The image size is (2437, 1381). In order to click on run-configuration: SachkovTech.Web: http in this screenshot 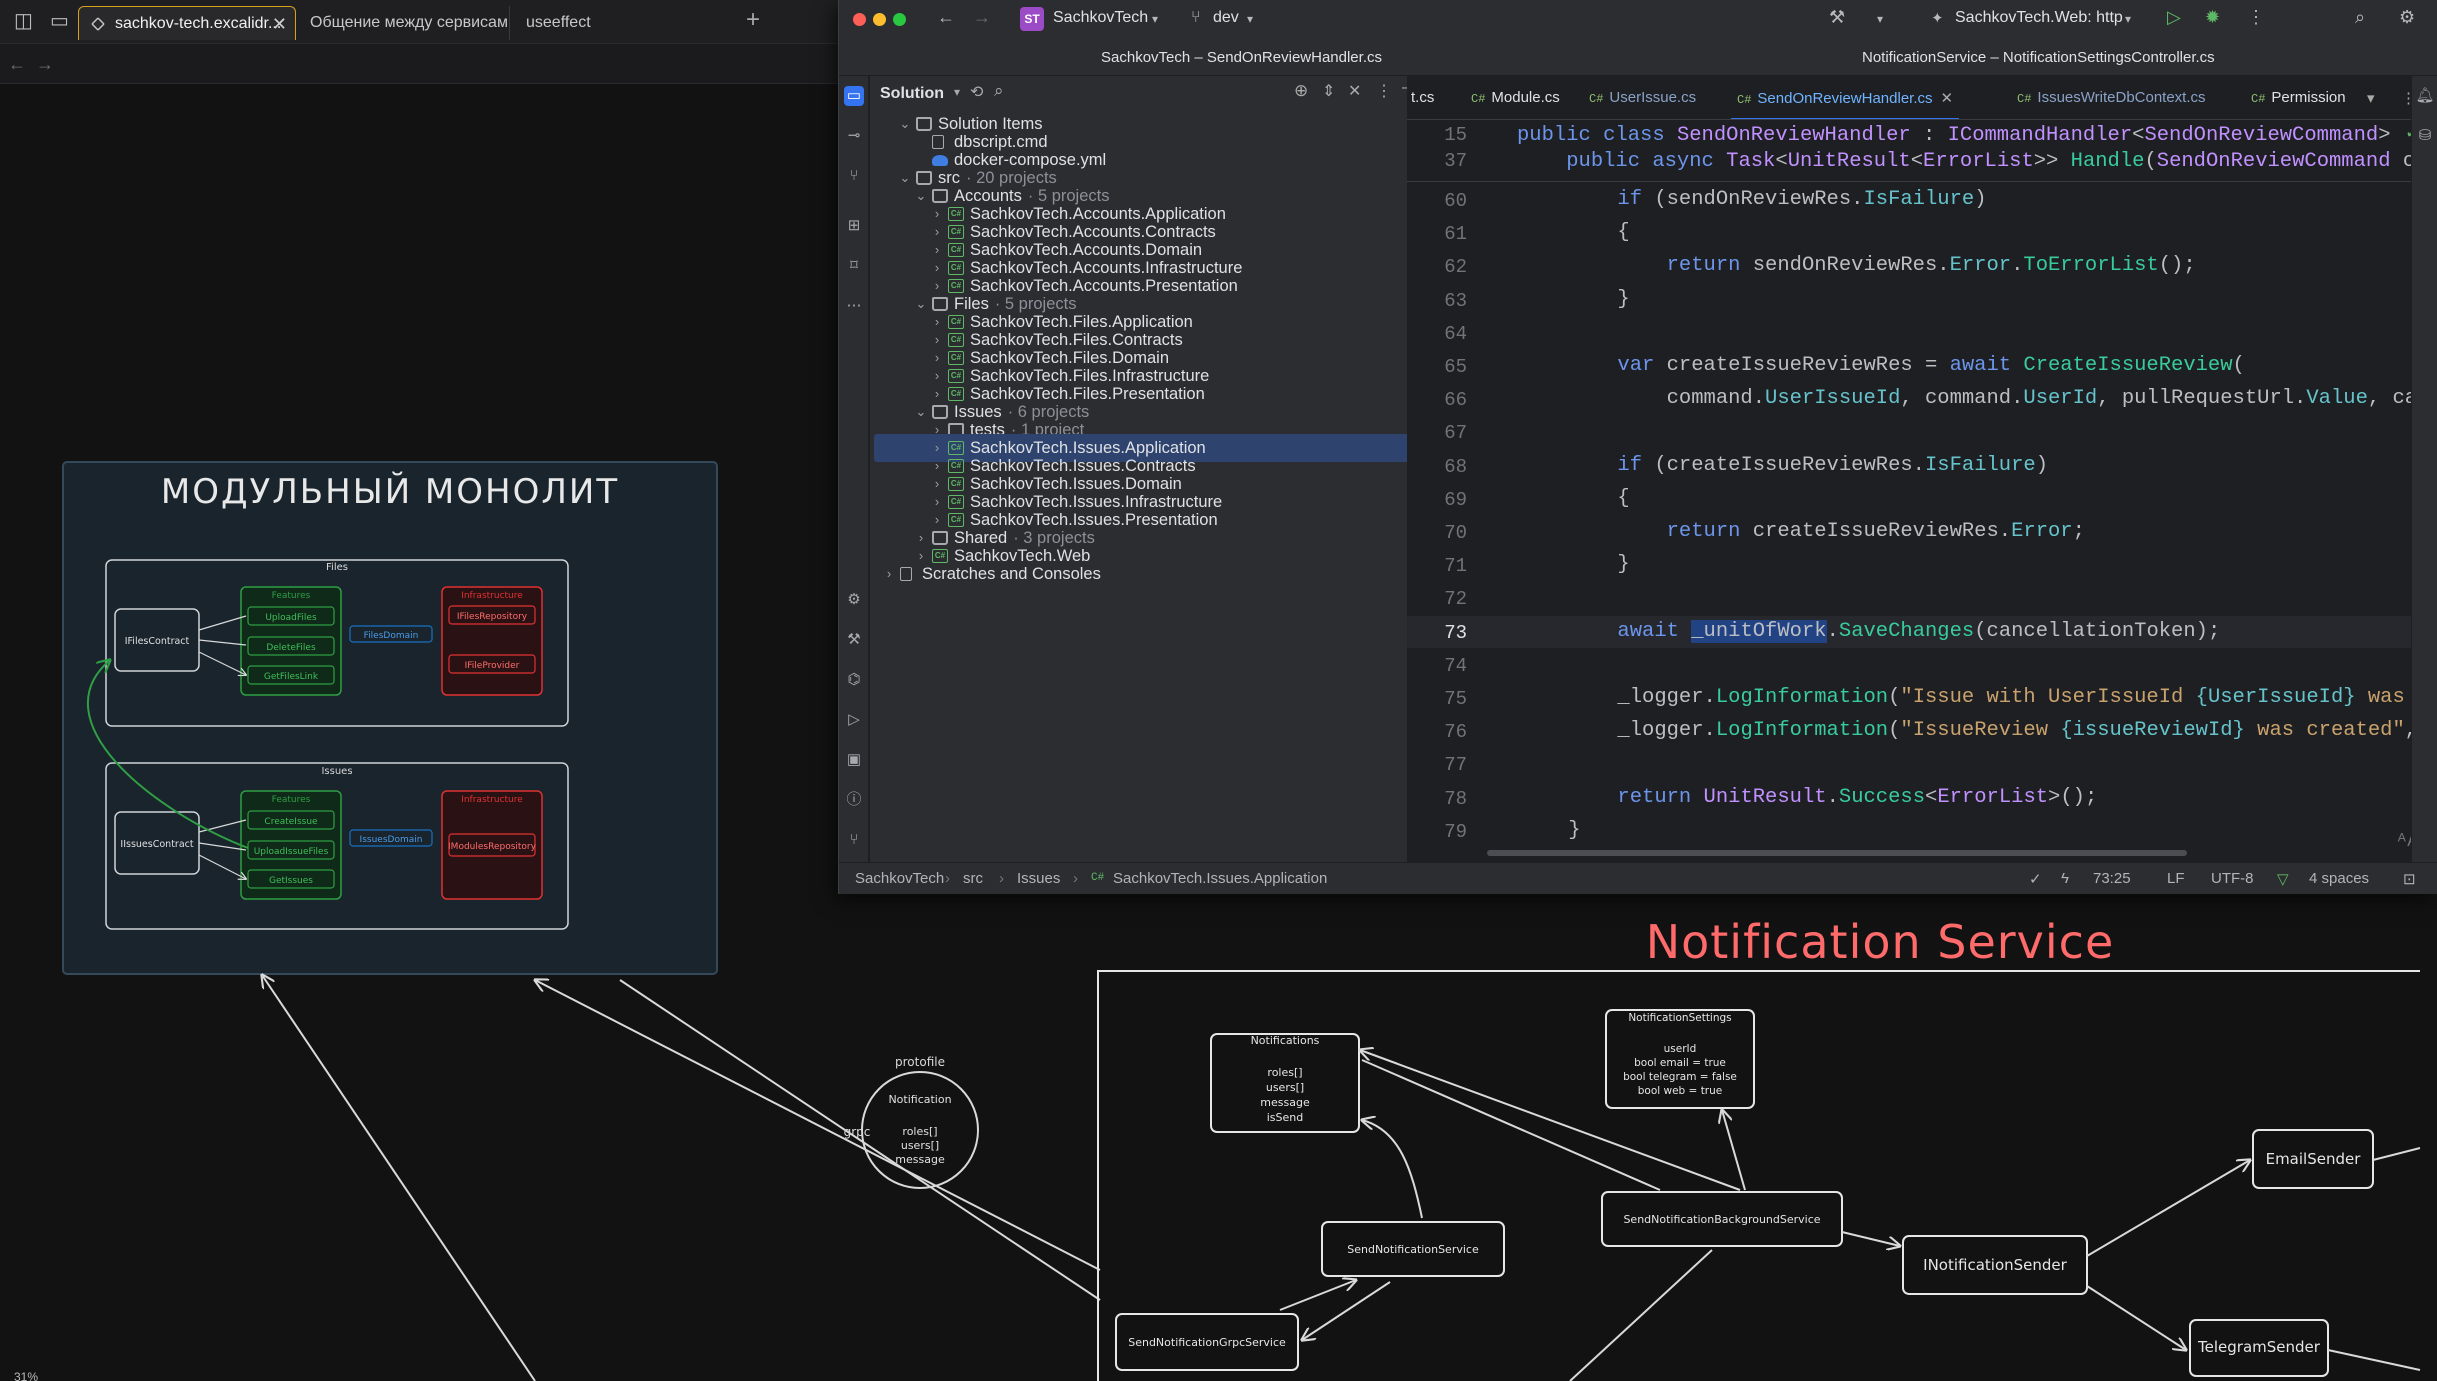, I will do `click(2039, 18)`.